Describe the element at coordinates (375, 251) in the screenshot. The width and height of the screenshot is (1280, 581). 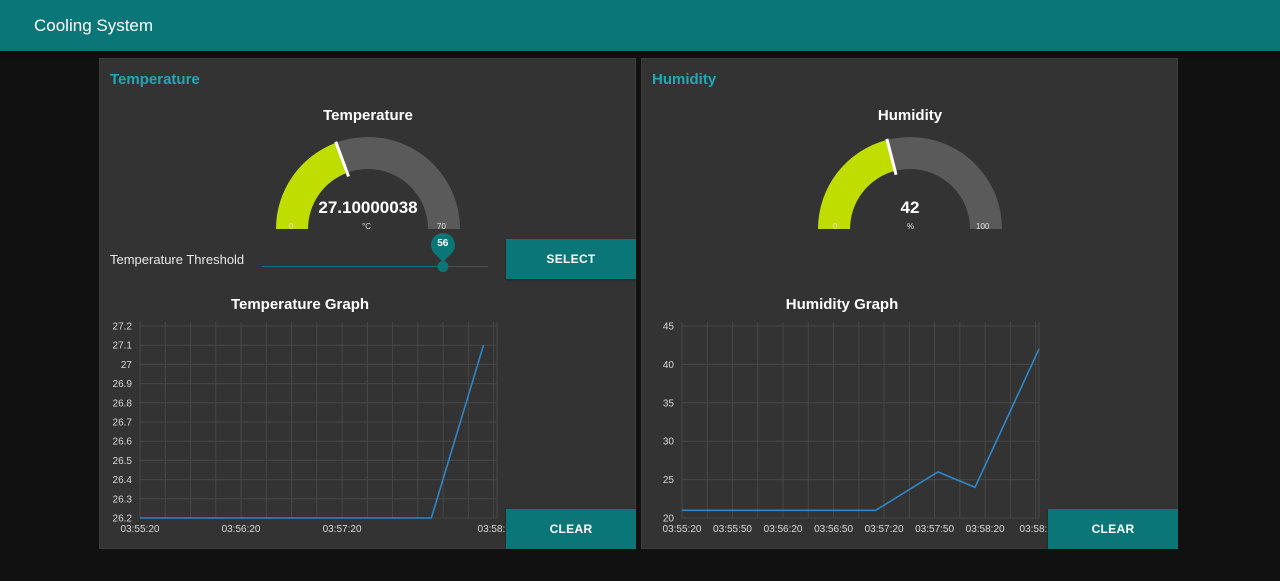
I see `temperature-threshold-slider: 56` at that location.